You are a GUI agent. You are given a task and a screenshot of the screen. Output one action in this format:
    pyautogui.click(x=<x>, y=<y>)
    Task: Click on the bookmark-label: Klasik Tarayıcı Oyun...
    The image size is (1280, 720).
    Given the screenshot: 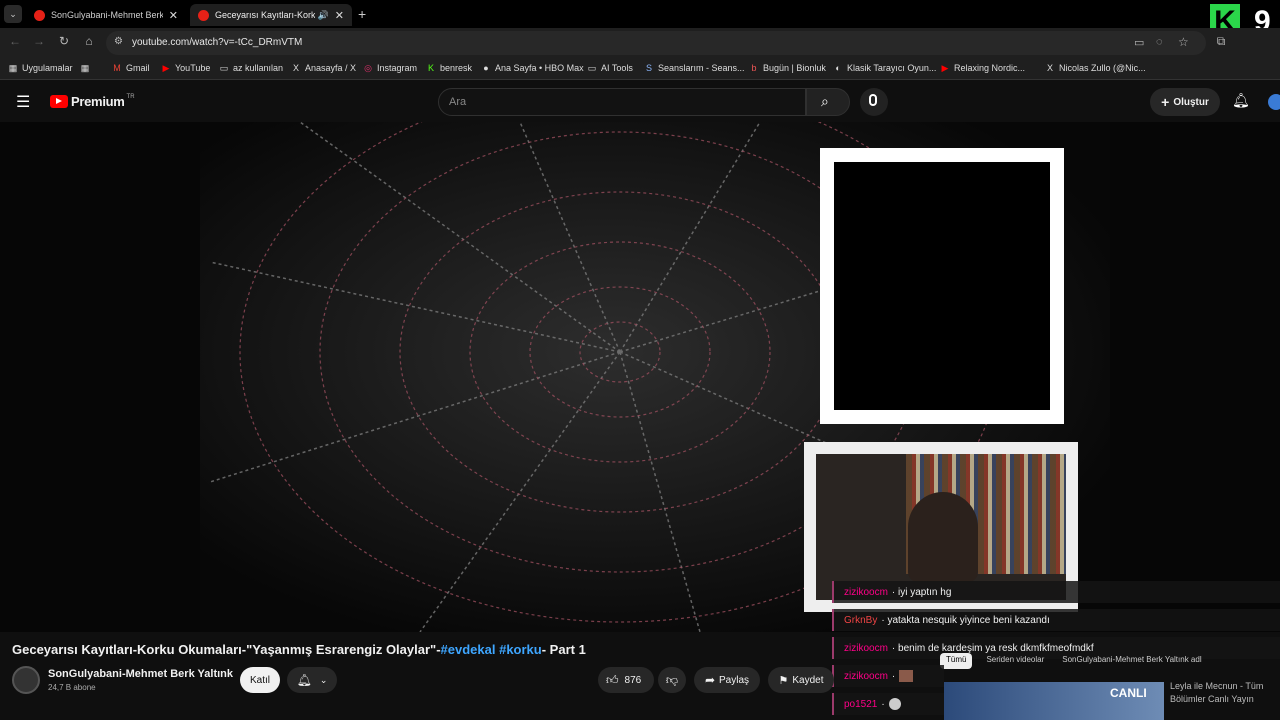 What is the action you would take?
    pyautogui.click(x=892, y=68)
    